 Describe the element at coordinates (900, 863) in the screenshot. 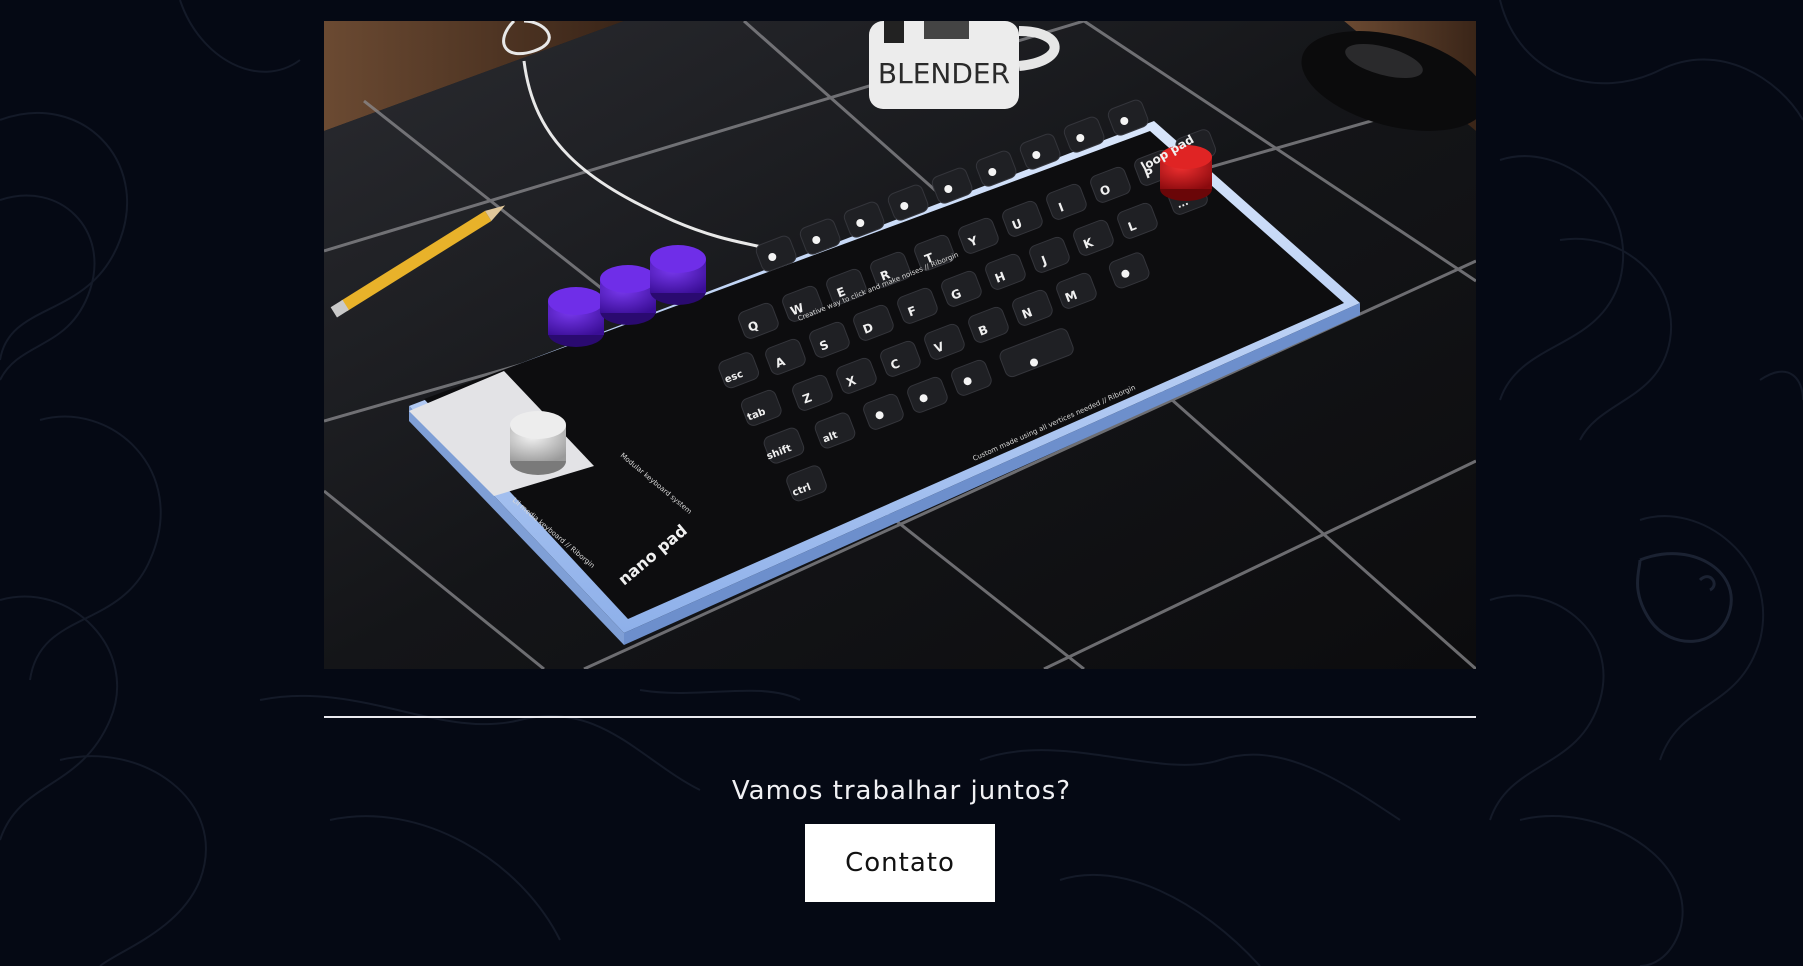

I see `contact-button: Contato` at that location.